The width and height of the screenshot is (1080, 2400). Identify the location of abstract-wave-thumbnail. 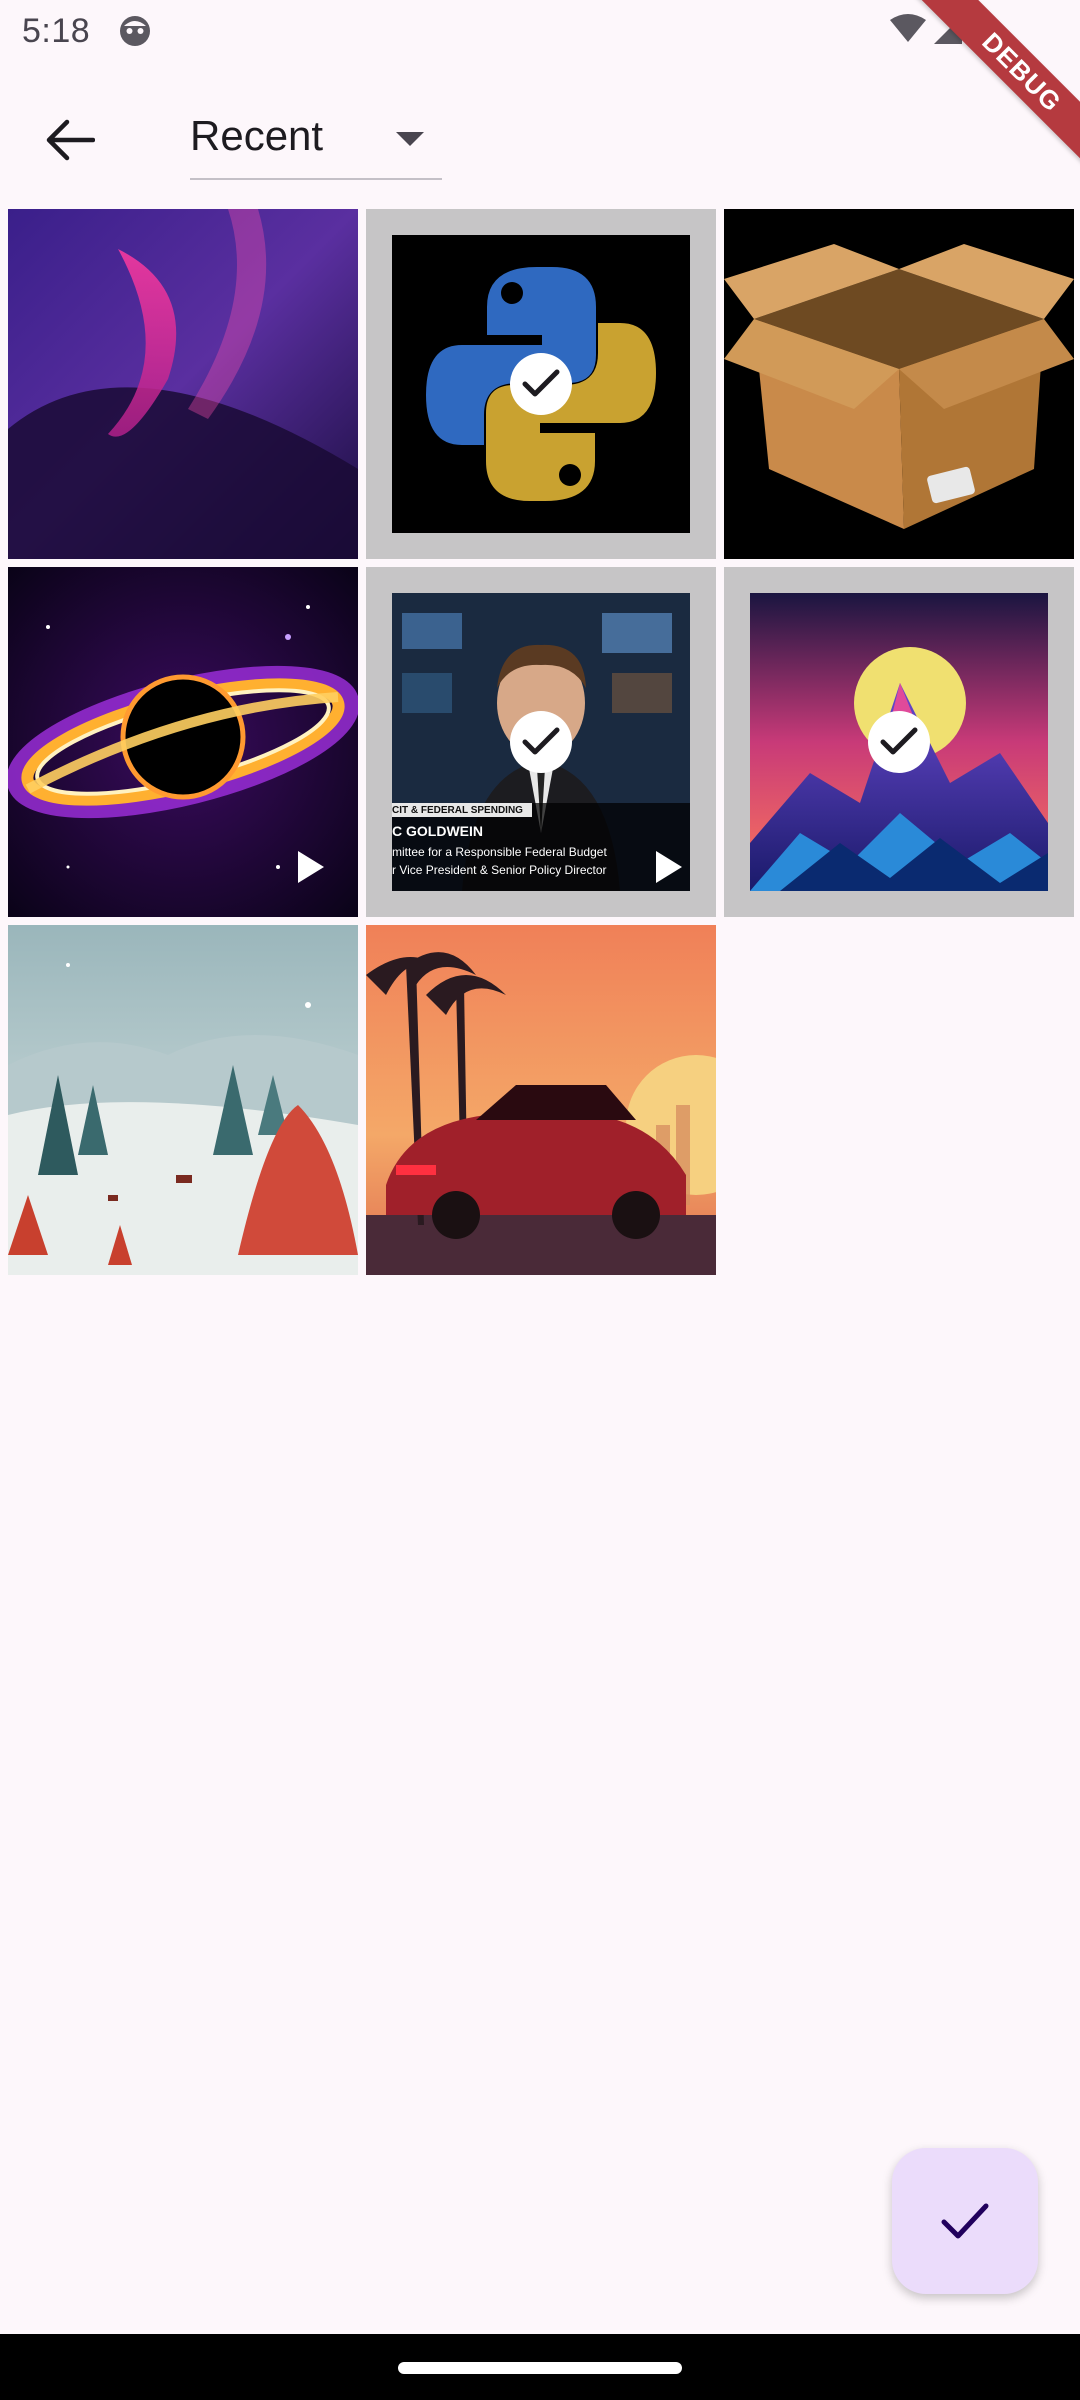
(183, 384).